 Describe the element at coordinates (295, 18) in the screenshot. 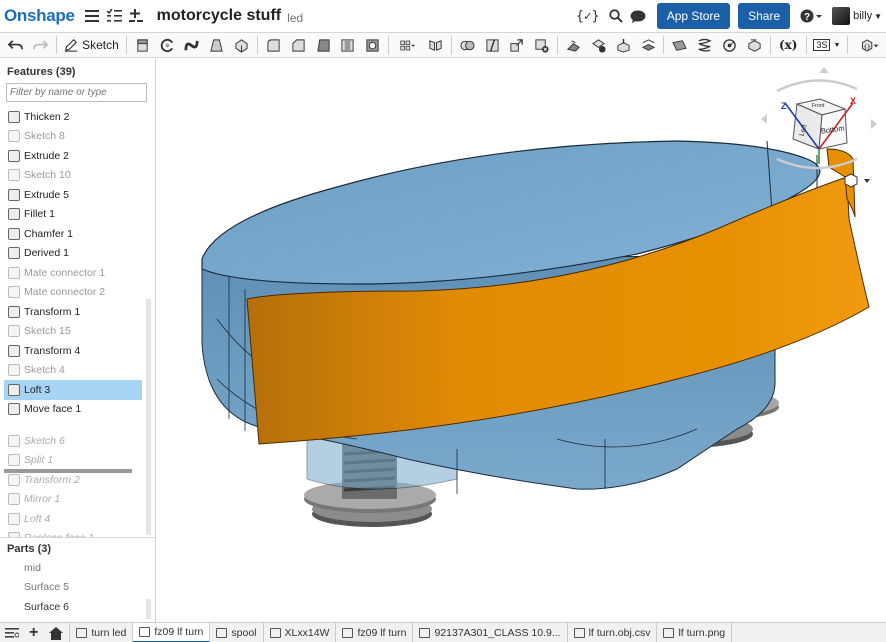

I see `workspace-name: led` at that location.